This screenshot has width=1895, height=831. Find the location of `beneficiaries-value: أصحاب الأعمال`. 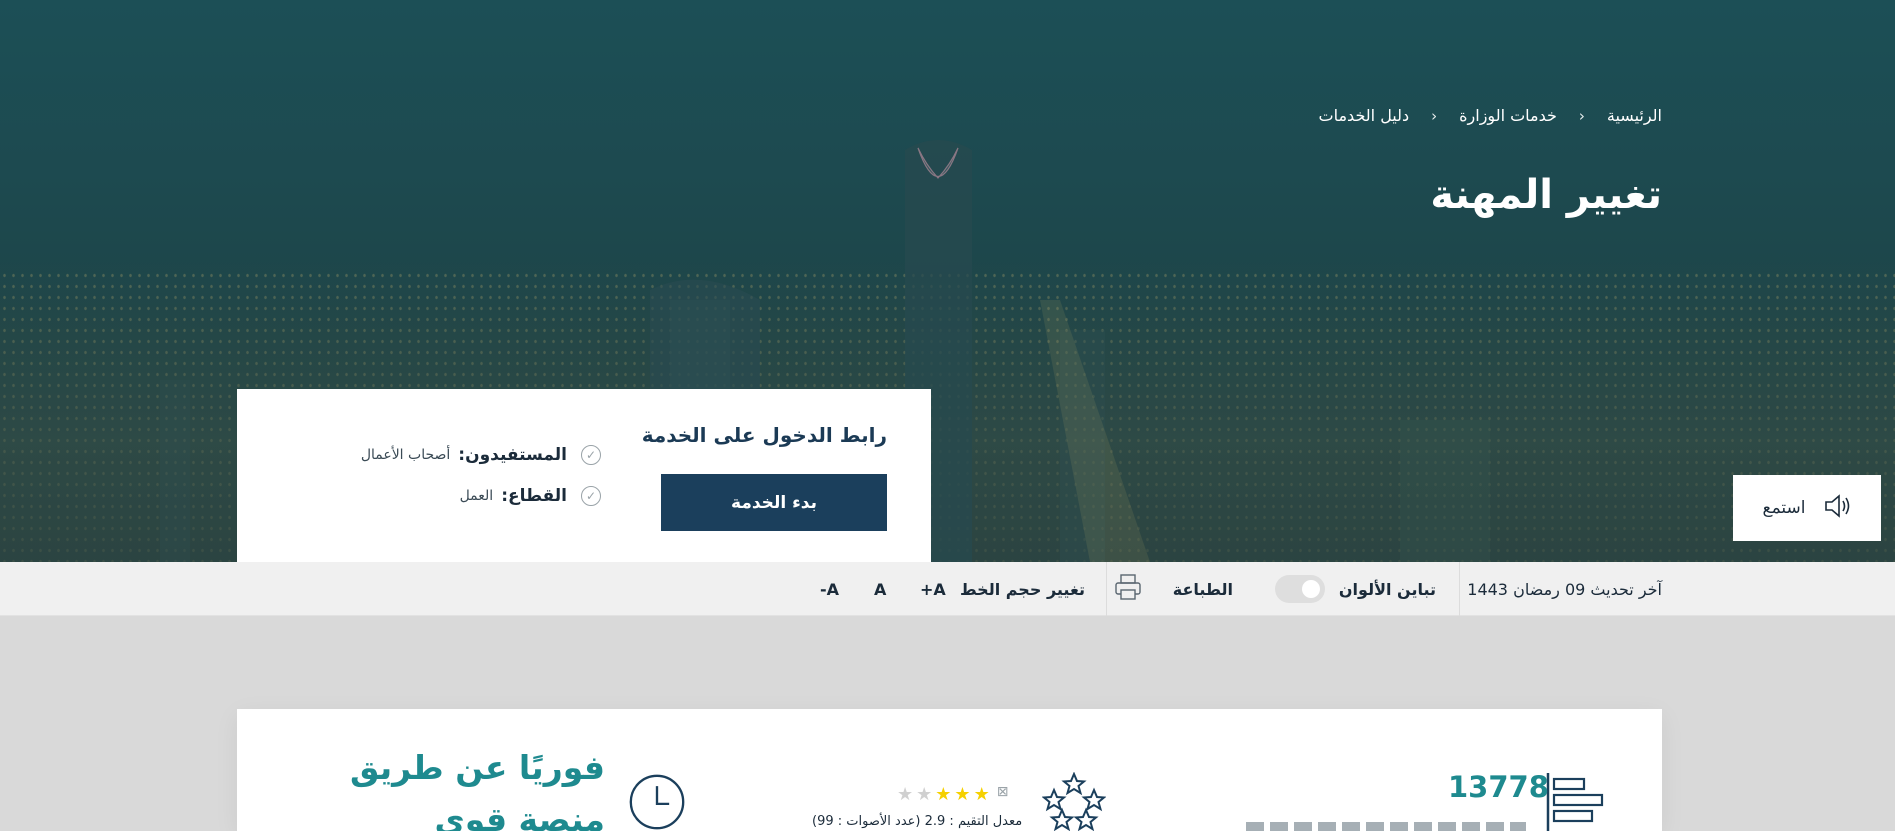

beneficiaries-value: أصحاب الأعمال is located at coordinates (405, 455).